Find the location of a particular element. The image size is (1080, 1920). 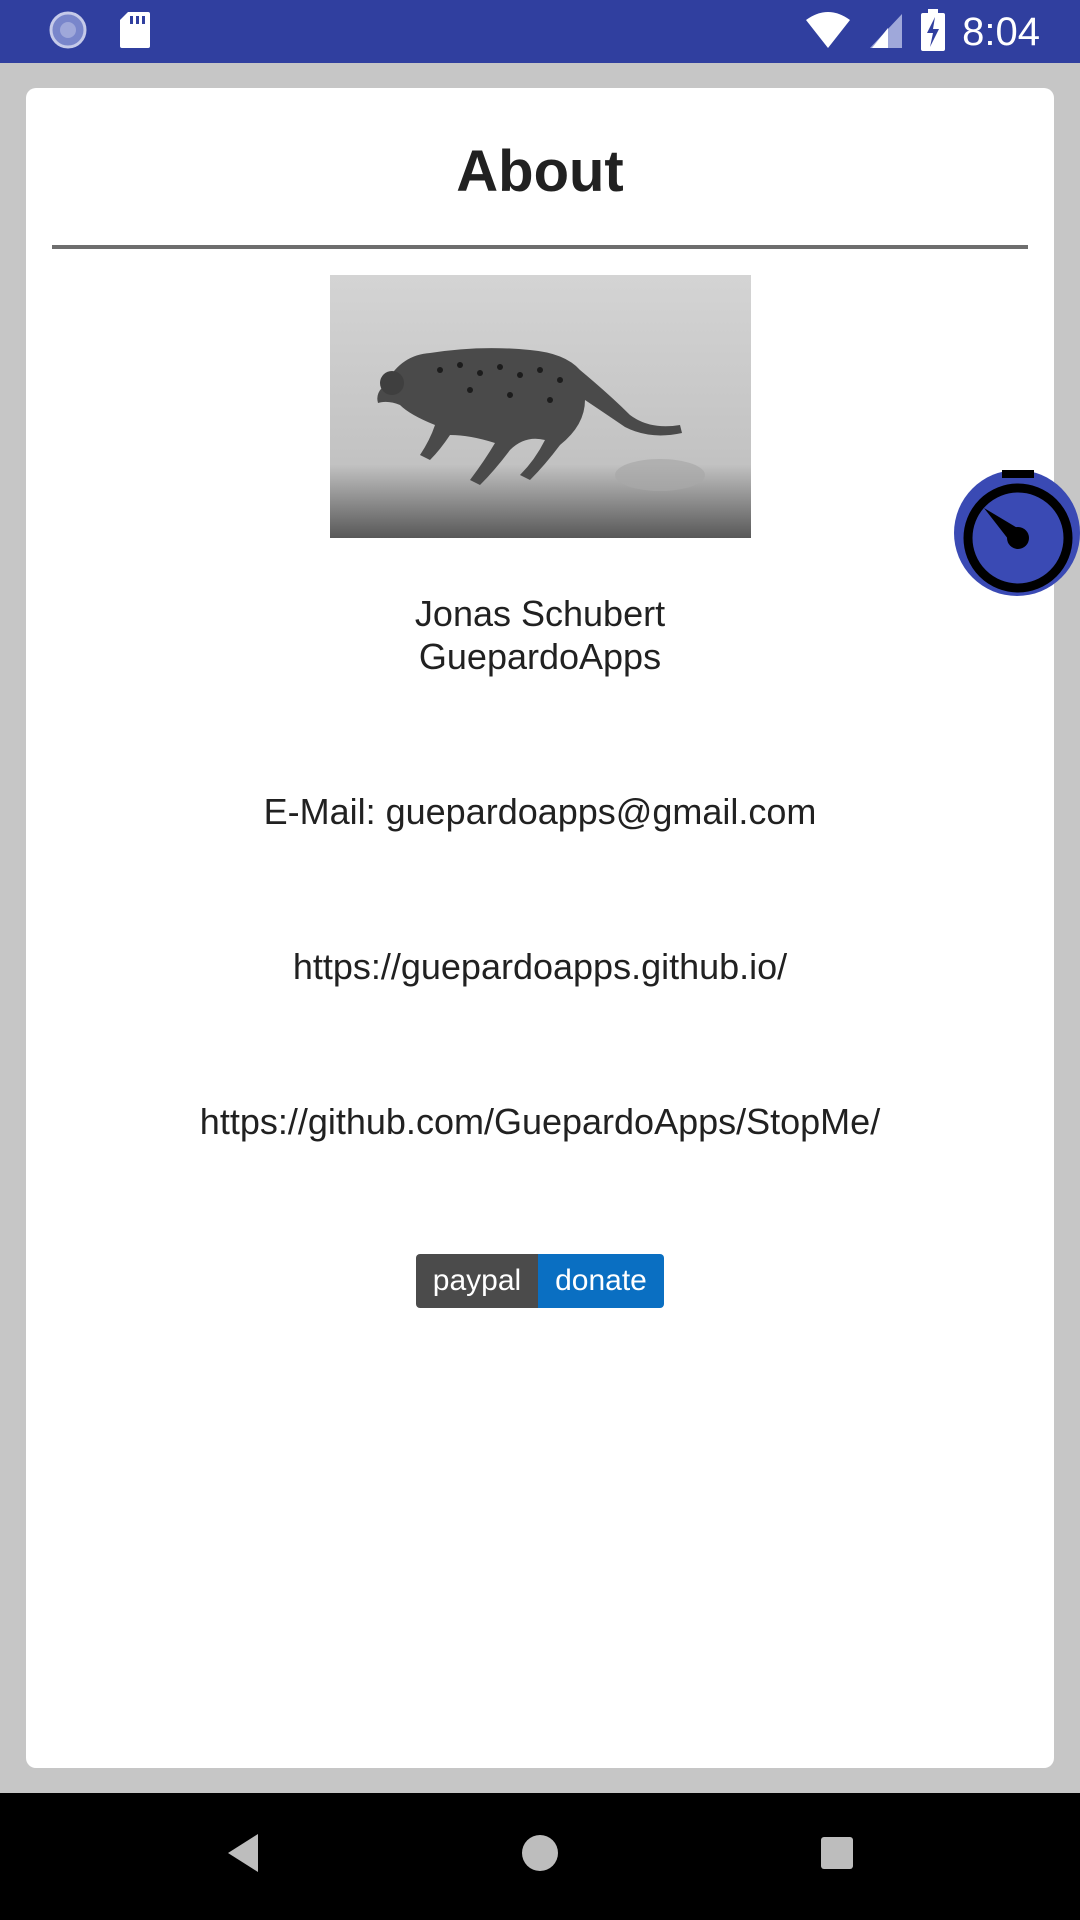

stopwatch-icon is located at coordinates (1017, 535).